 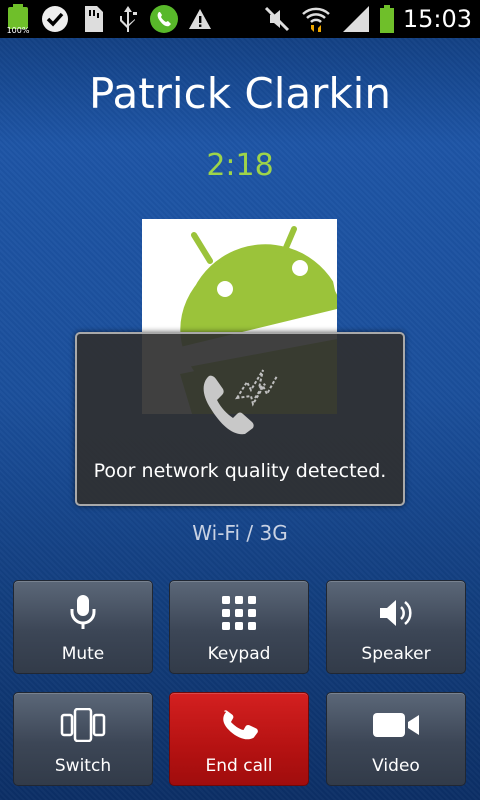 I want to click on speaker-button: Speaker, so click(x=396, y=627).